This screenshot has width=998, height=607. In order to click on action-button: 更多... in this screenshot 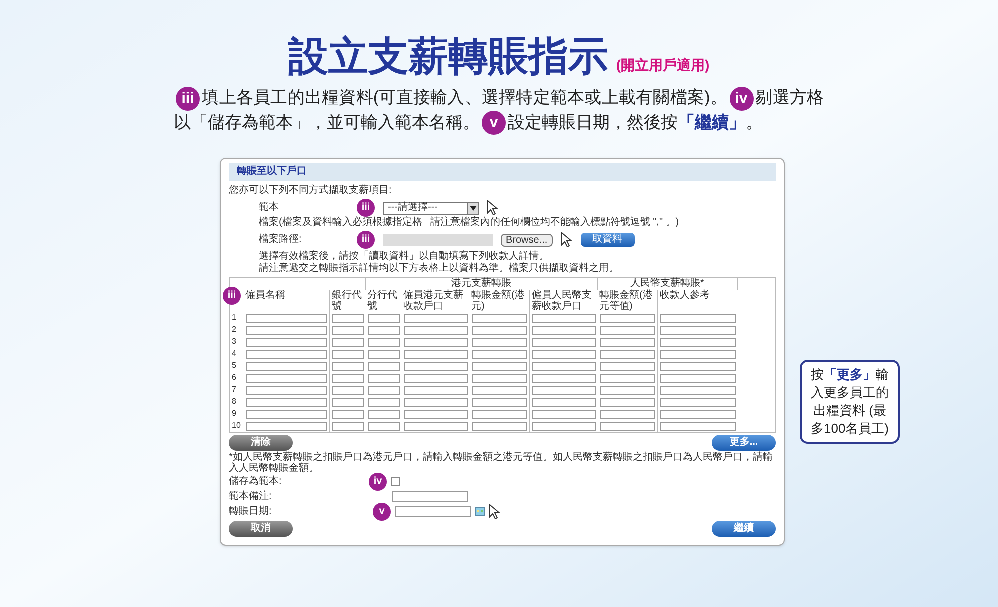, I will do `click(744, 443)`.